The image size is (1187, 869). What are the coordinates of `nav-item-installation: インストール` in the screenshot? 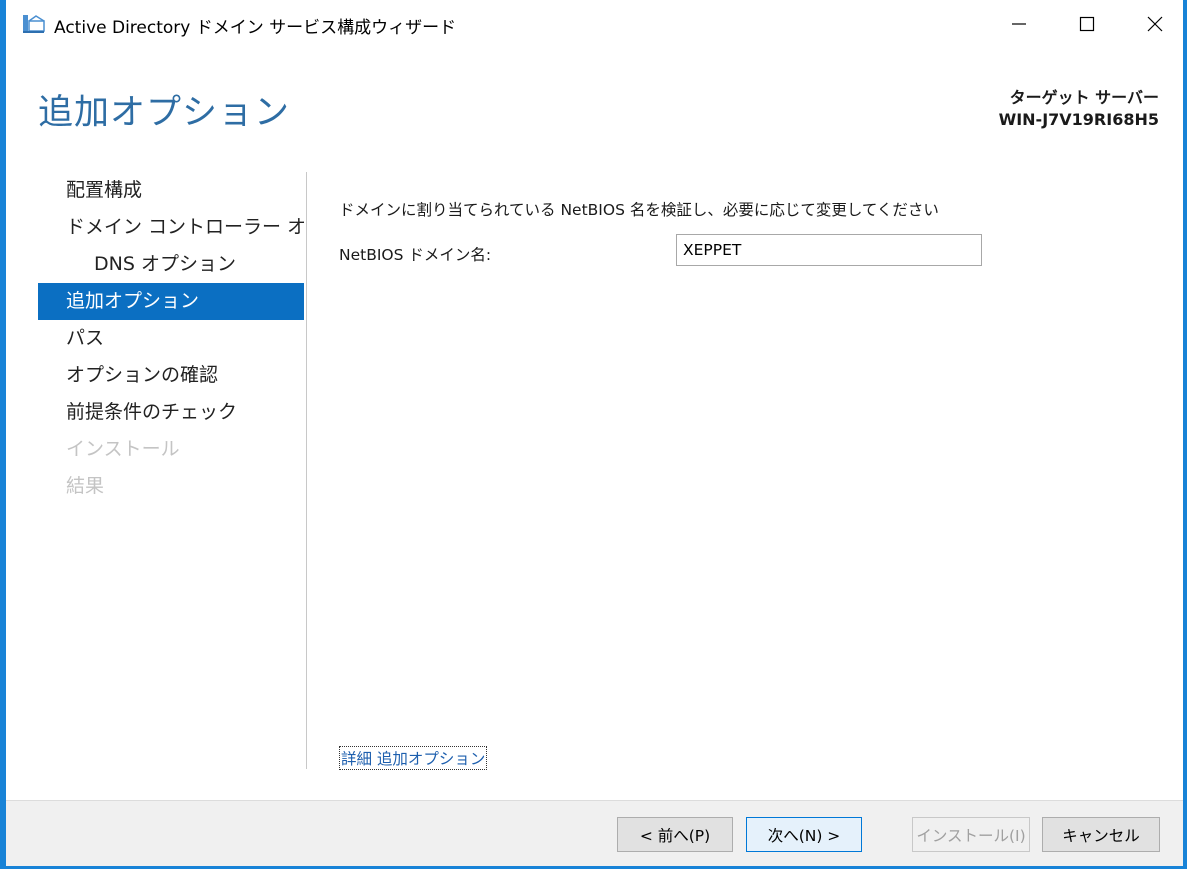 It's located at (123, 449).